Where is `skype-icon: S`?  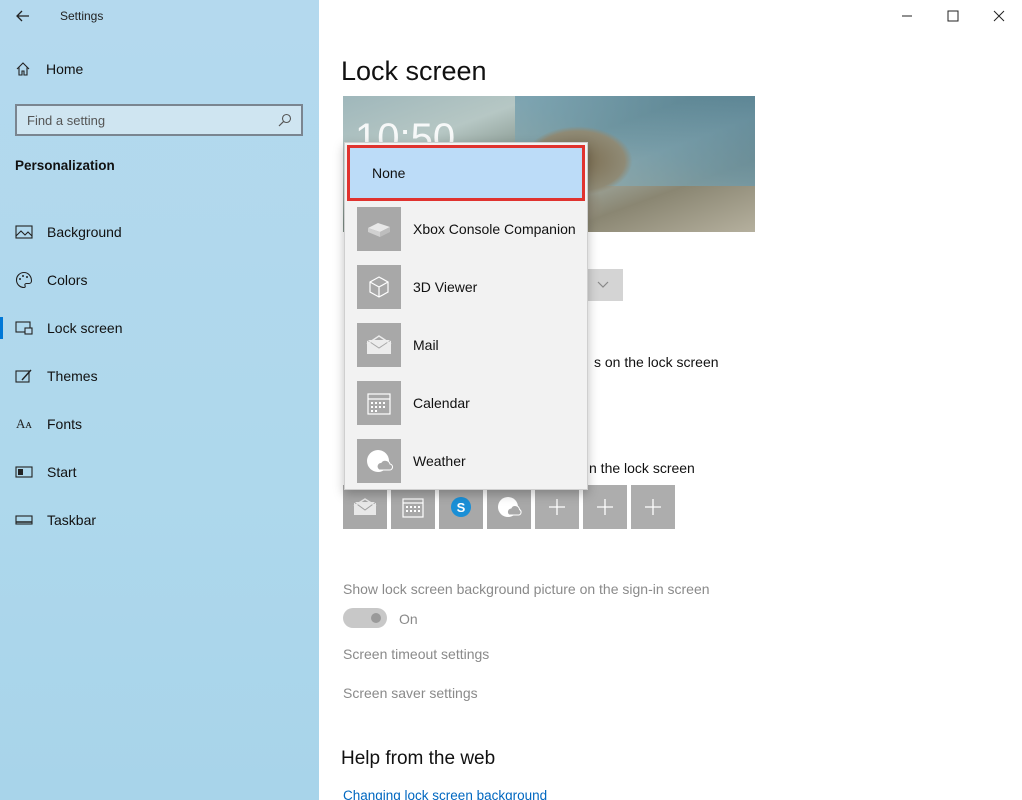 skype-icon: S is located at coordinates (461, 507).